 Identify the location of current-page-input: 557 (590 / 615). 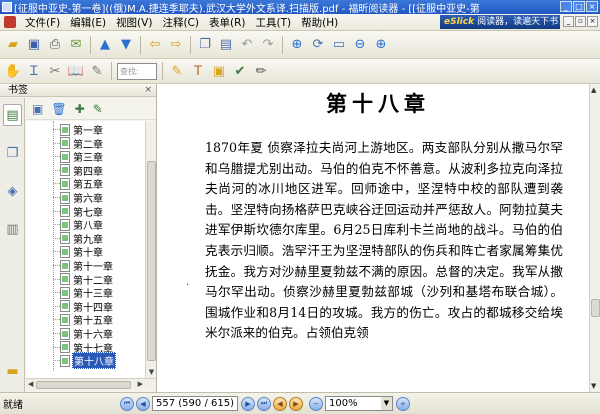
(195, 403).